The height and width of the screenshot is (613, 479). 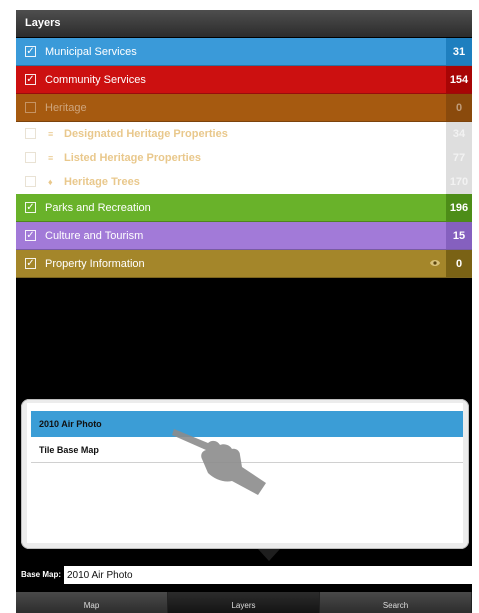 What do you see at coordinates (396, 602) in the screenshot?
I see `tab-search: Search` at bounding box center [396, 602].